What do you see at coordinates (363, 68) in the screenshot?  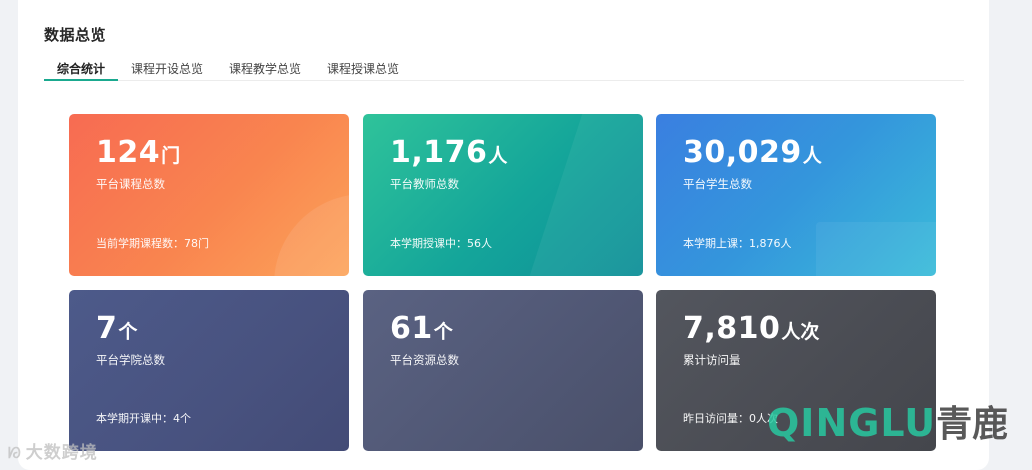 I see `tab-course-lecturing: 课程授课总览` at bounding box center [363, 68].